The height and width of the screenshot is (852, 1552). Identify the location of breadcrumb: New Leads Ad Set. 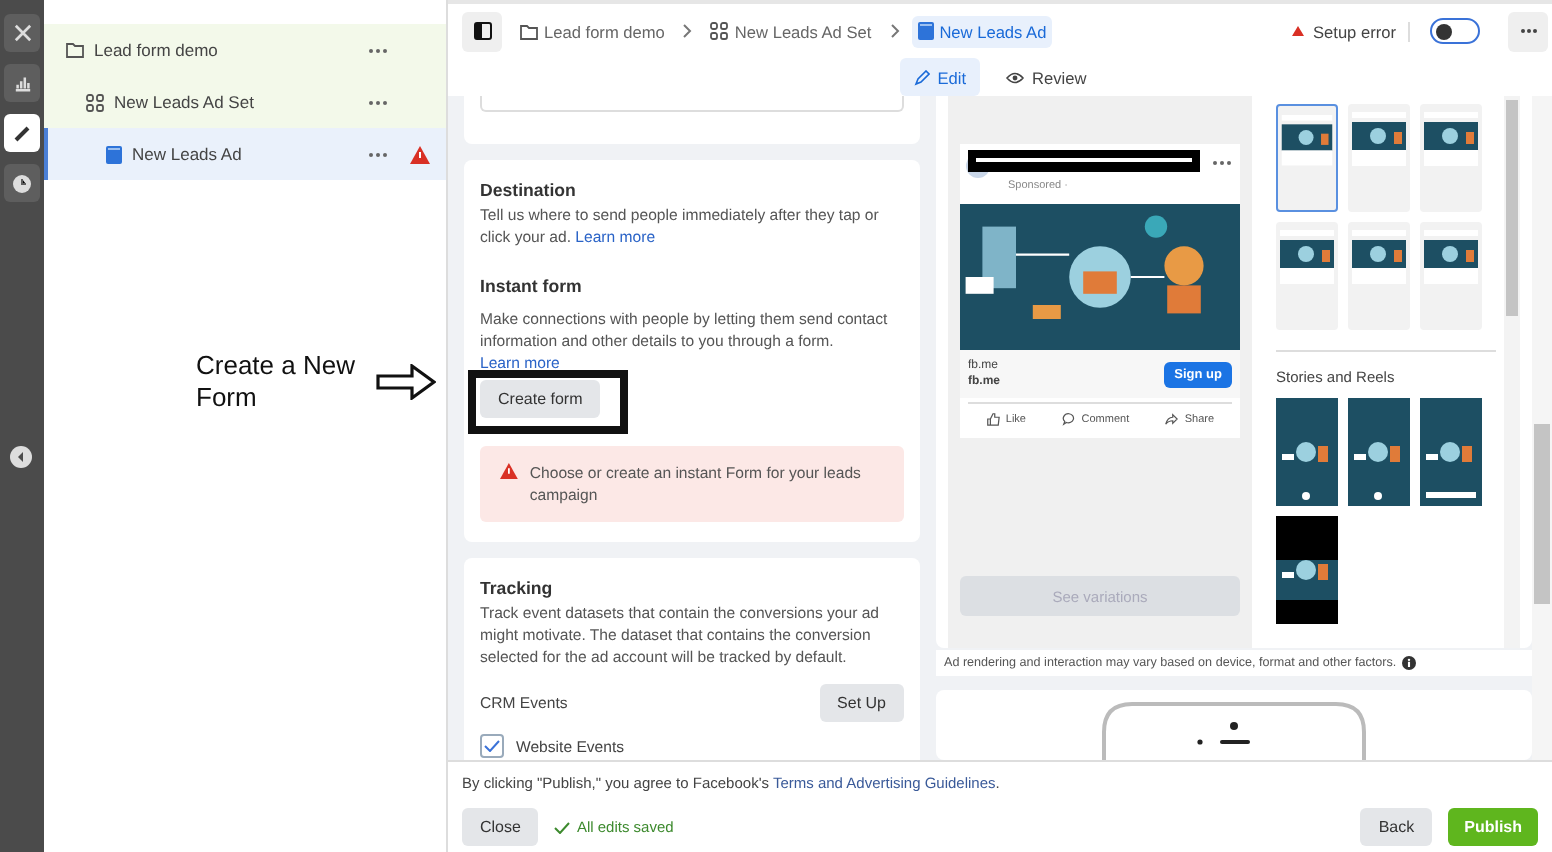
(791, 31).